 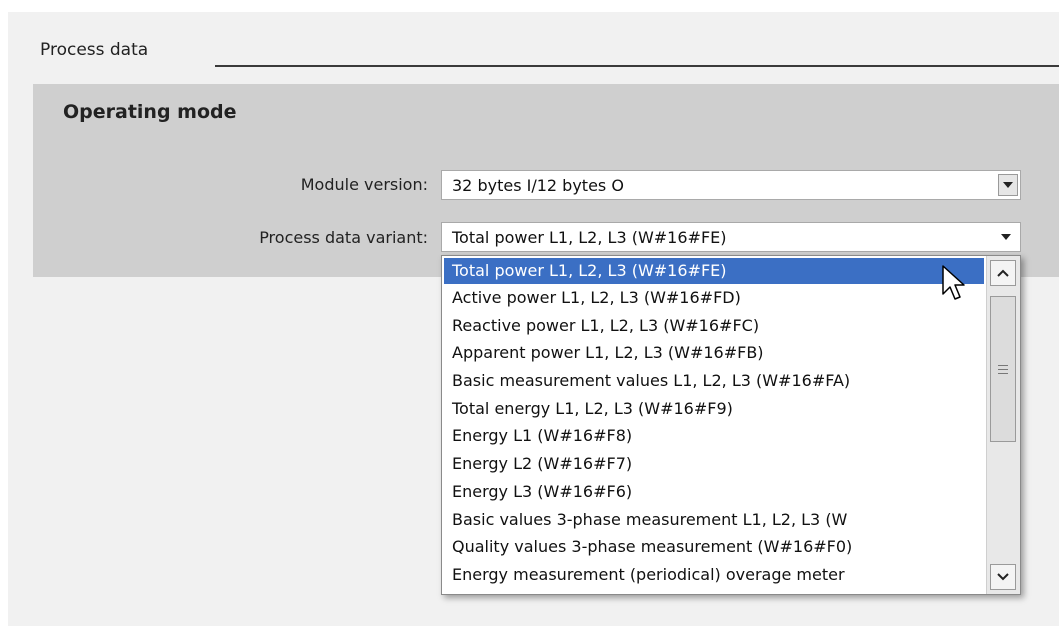 I want to click on list-item: Total energy L1, L2, L3 (W#16#F9), so click(x=714, y=409).